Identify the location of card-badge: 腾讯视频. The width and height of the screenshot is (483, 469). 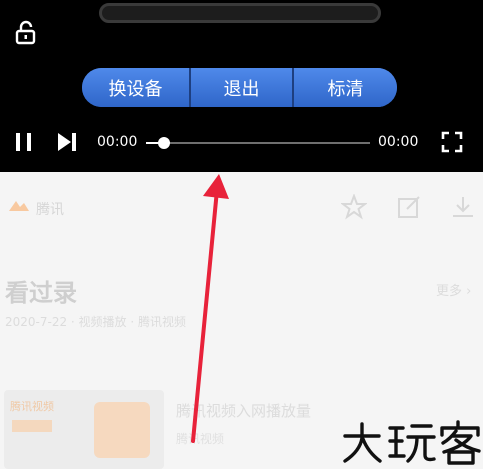
(32, 406).